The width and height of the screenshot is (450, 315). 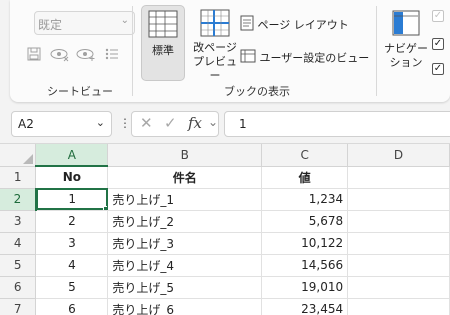 I want to click on formula-input: 1, so click(x=337, y=124).